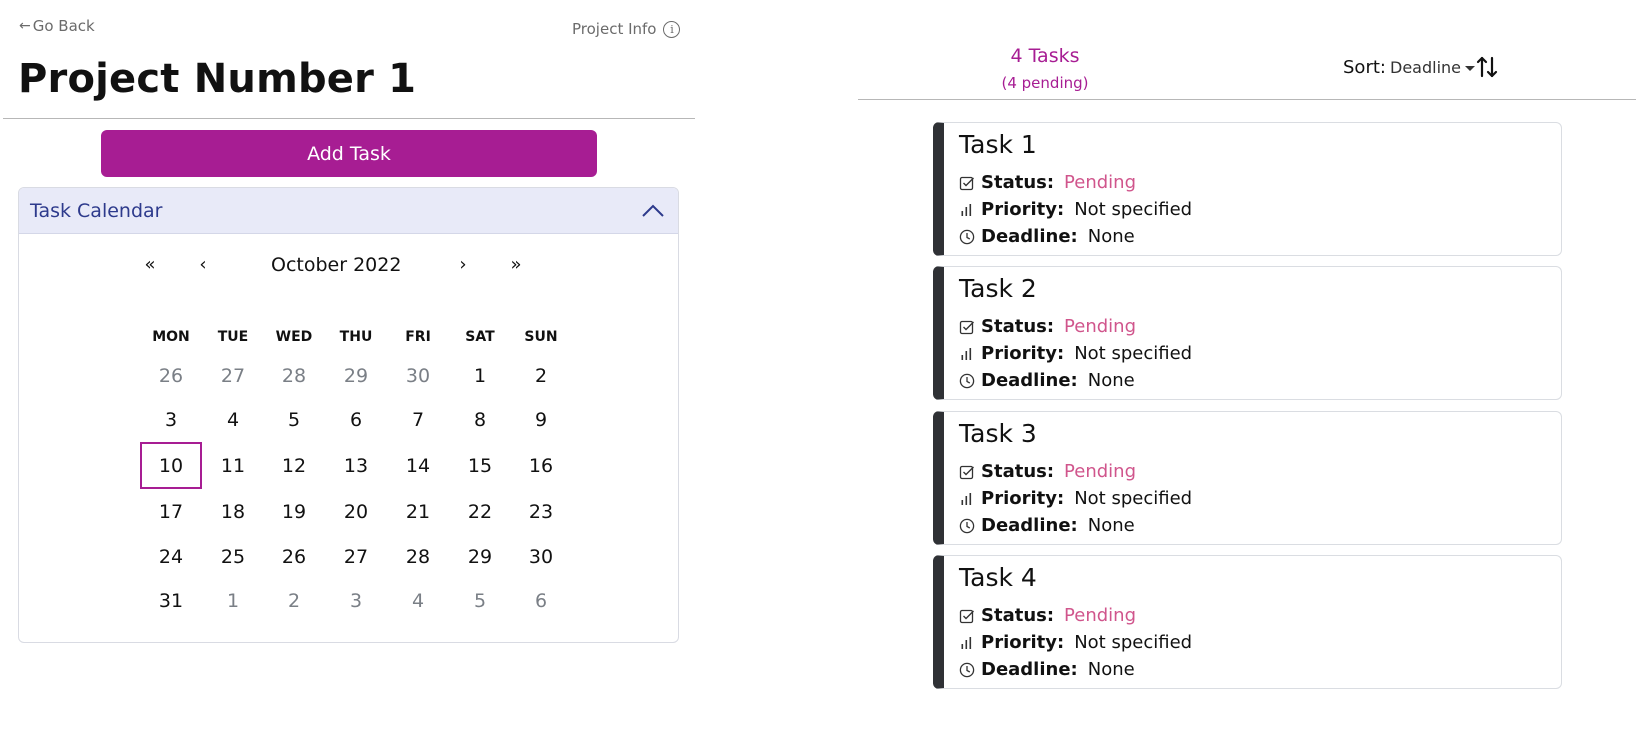  Describe the element at coordinates (233, 511) in the screenshot. I see `calendar-day: 18` at that location.